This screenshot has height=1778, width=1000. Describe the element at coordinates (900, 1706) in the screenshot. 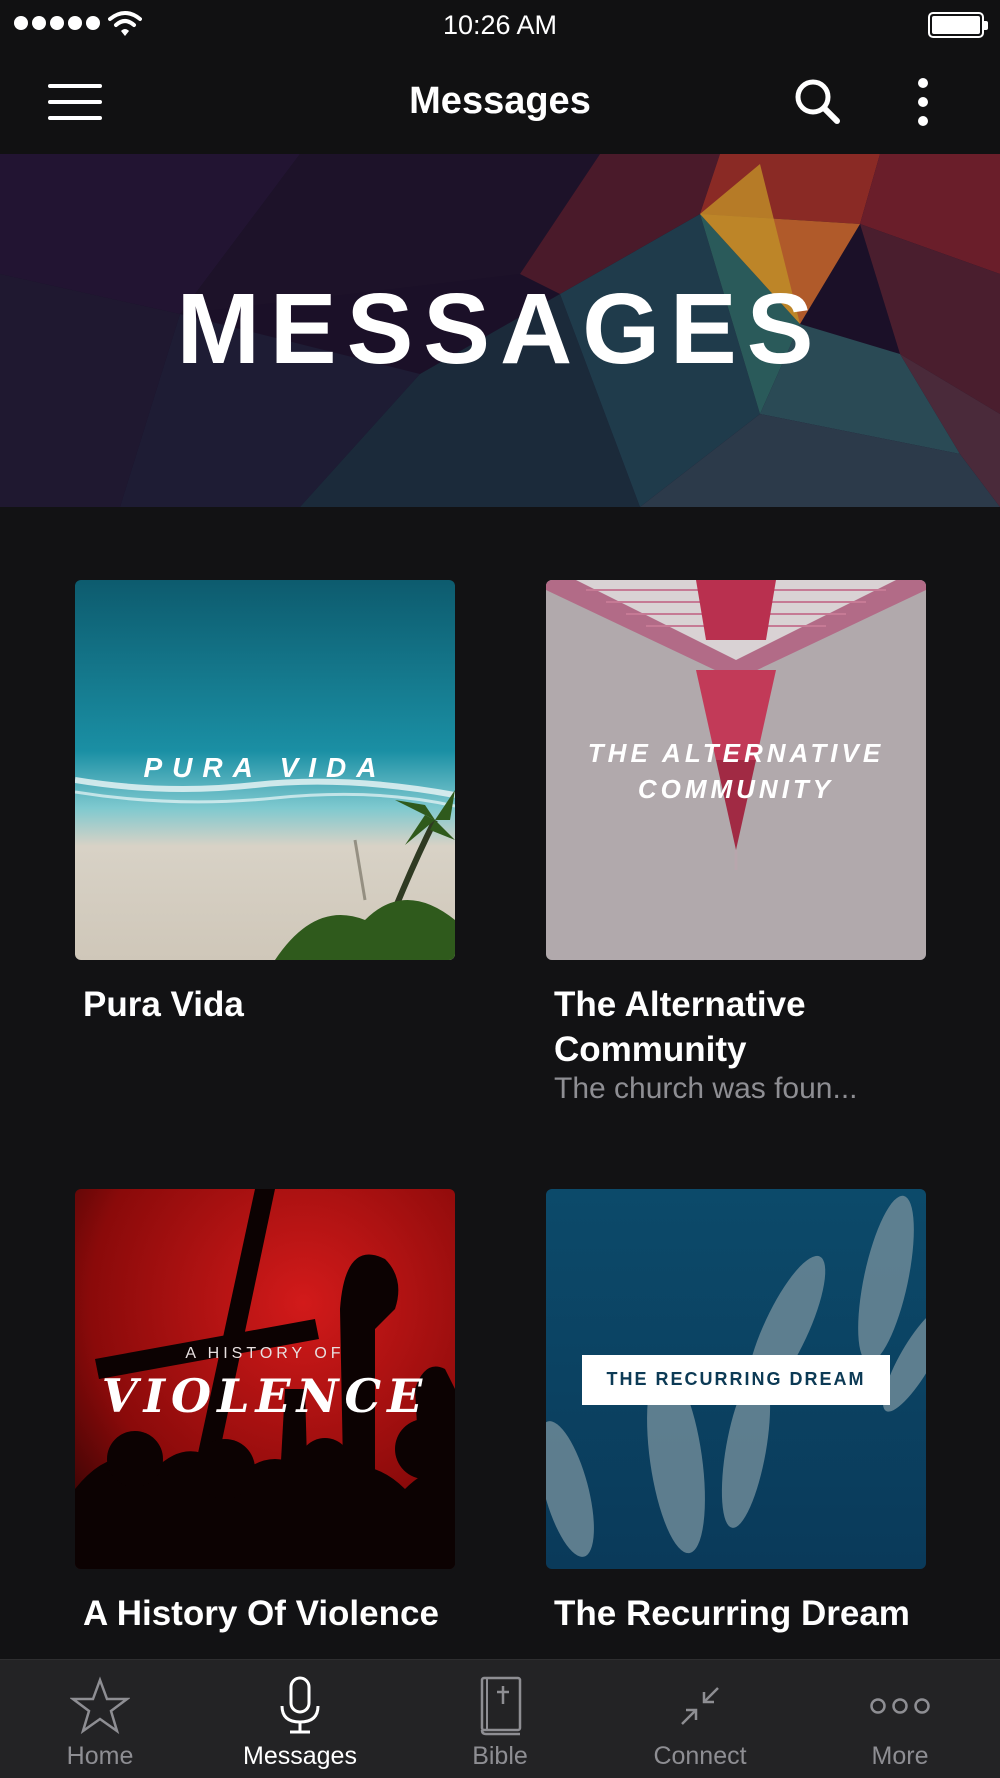

I see `more-dots-icon` at that location.